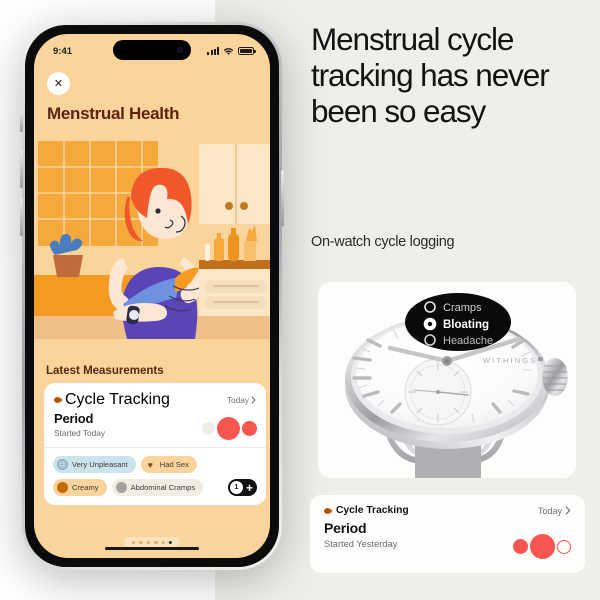  Describe the element at coordinates (247, 51) in the screenshot. I see `battery-icon` at that location.